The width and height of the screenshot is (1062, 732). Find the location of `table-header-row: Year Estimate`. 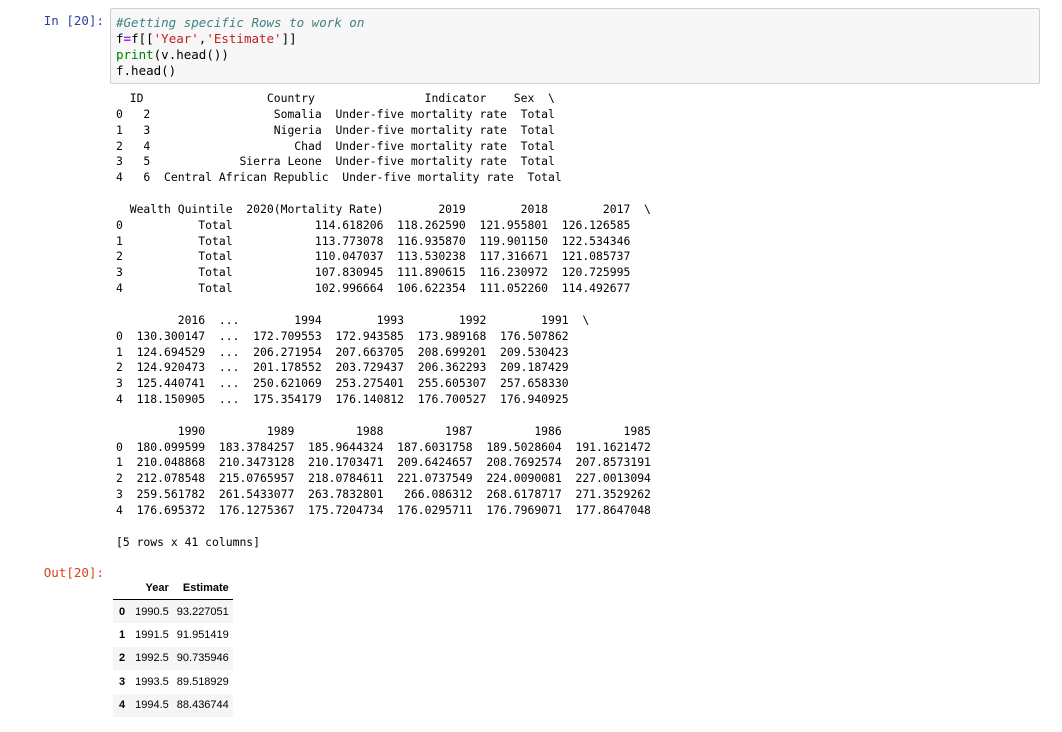

table-header-row: Year Estimate is located at coordinates (173, 588).